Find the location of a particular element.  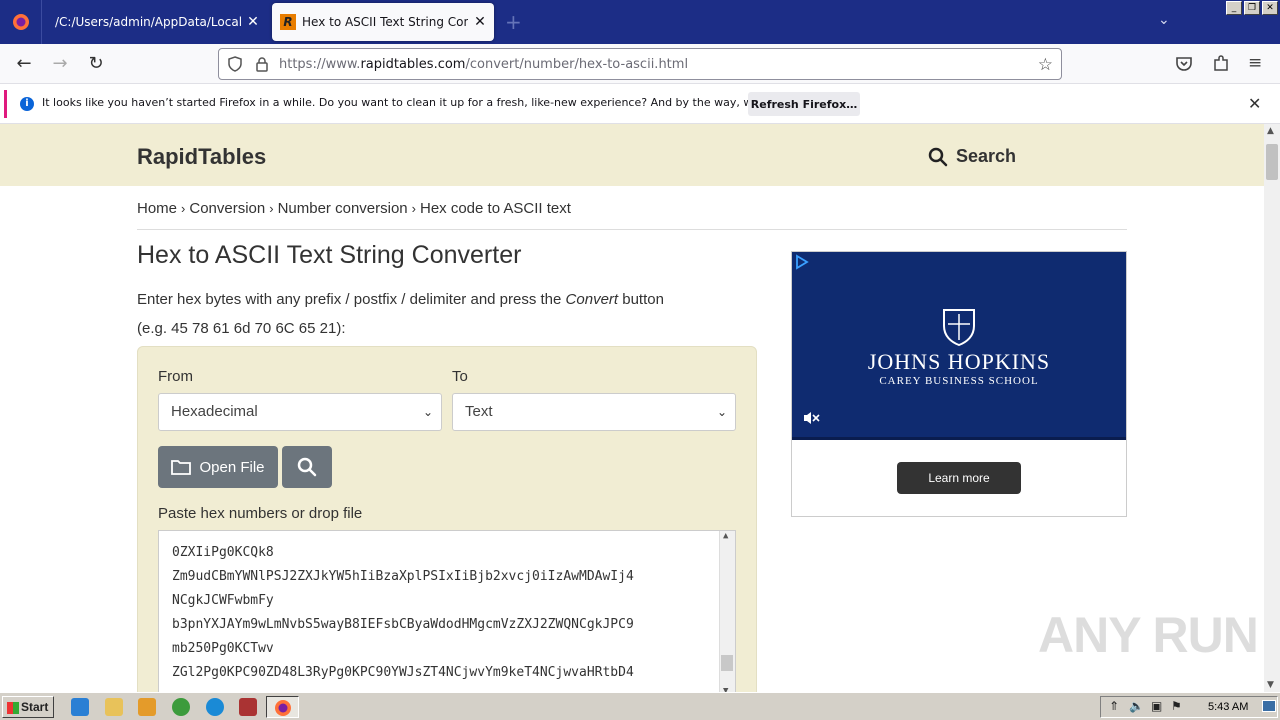

open-file-button: Open File is located at coordinates (218, 467).